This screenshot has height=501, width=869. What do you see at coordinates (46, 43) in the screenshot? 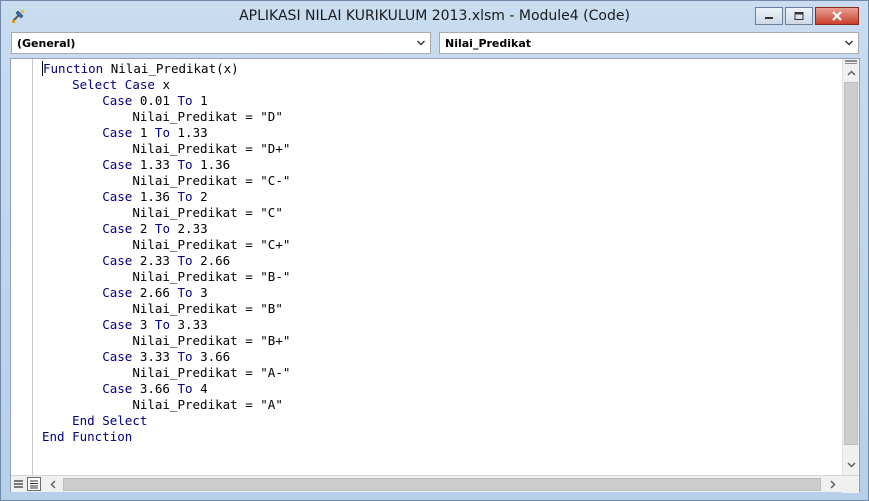
I see `object-dropdown-value: (General)` at bounding box center [46, 43].